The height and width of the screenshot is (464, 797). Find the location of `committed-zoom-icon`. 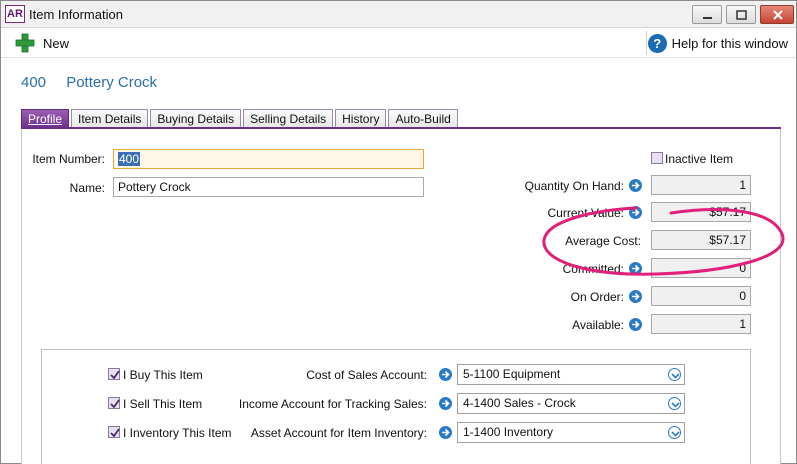

committed-zoom-icon is located at coordinates (635, 268).